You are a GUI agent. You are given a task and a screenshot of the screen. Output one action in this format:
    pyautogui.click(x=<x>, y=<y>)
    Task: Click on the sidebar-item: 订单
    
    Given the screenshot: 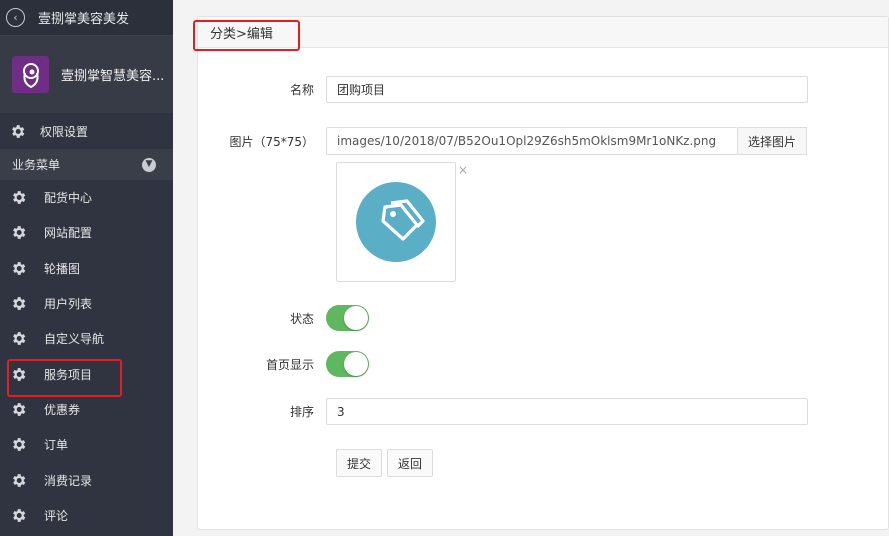 What is the action you would take?
    pyautogui.click(x=86, y=444)
    